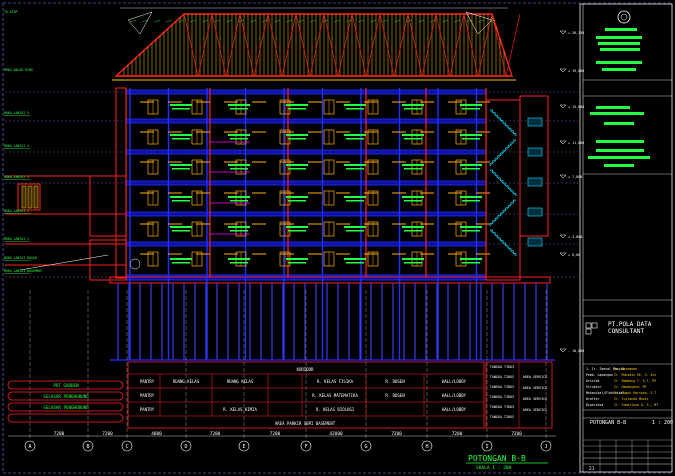 This screenshot has height=476, width=675. What do you see at coordinates (503, 123) in the screenshot?
I see `stair-handrail` at bounding box center [503, 123].